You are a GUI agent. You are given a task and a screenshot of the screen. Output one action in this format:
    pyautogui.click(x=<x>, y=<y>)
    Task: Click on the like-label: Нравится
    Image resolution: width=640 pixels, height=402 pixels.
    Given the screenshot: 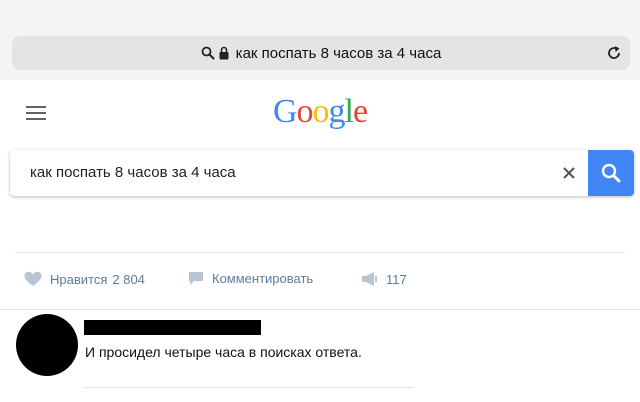 What is the action you would take?
    pyautogui.click(x=79, y=279)
    